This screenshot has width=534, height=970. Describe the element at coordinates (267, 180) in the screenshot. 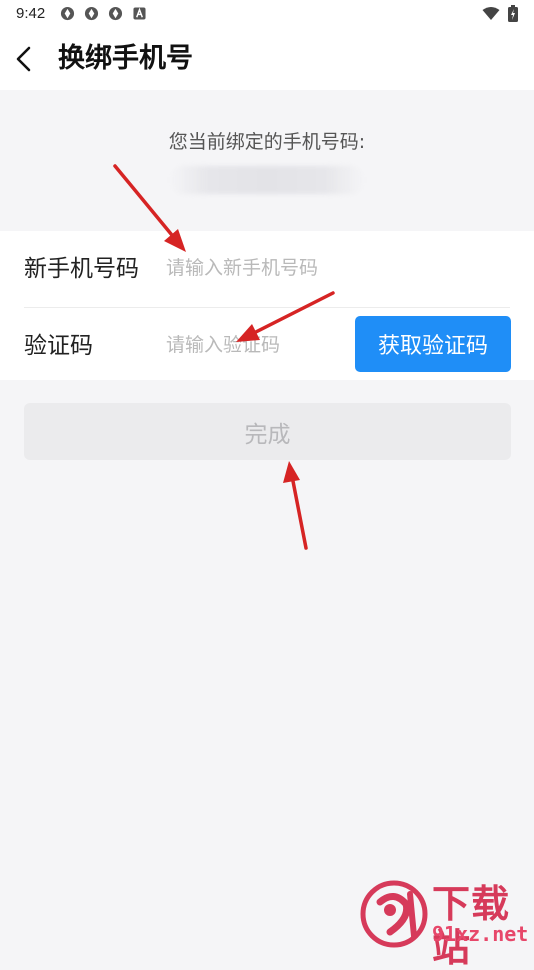

I see `current-phone-number-blurred` at that location.